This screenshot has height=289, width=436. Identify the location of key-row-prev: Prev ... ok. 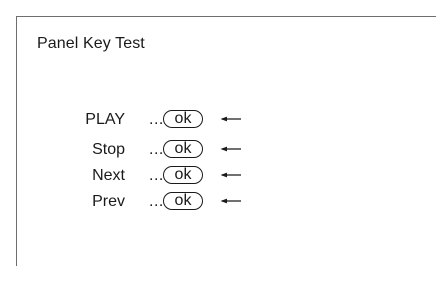
(167, 202).